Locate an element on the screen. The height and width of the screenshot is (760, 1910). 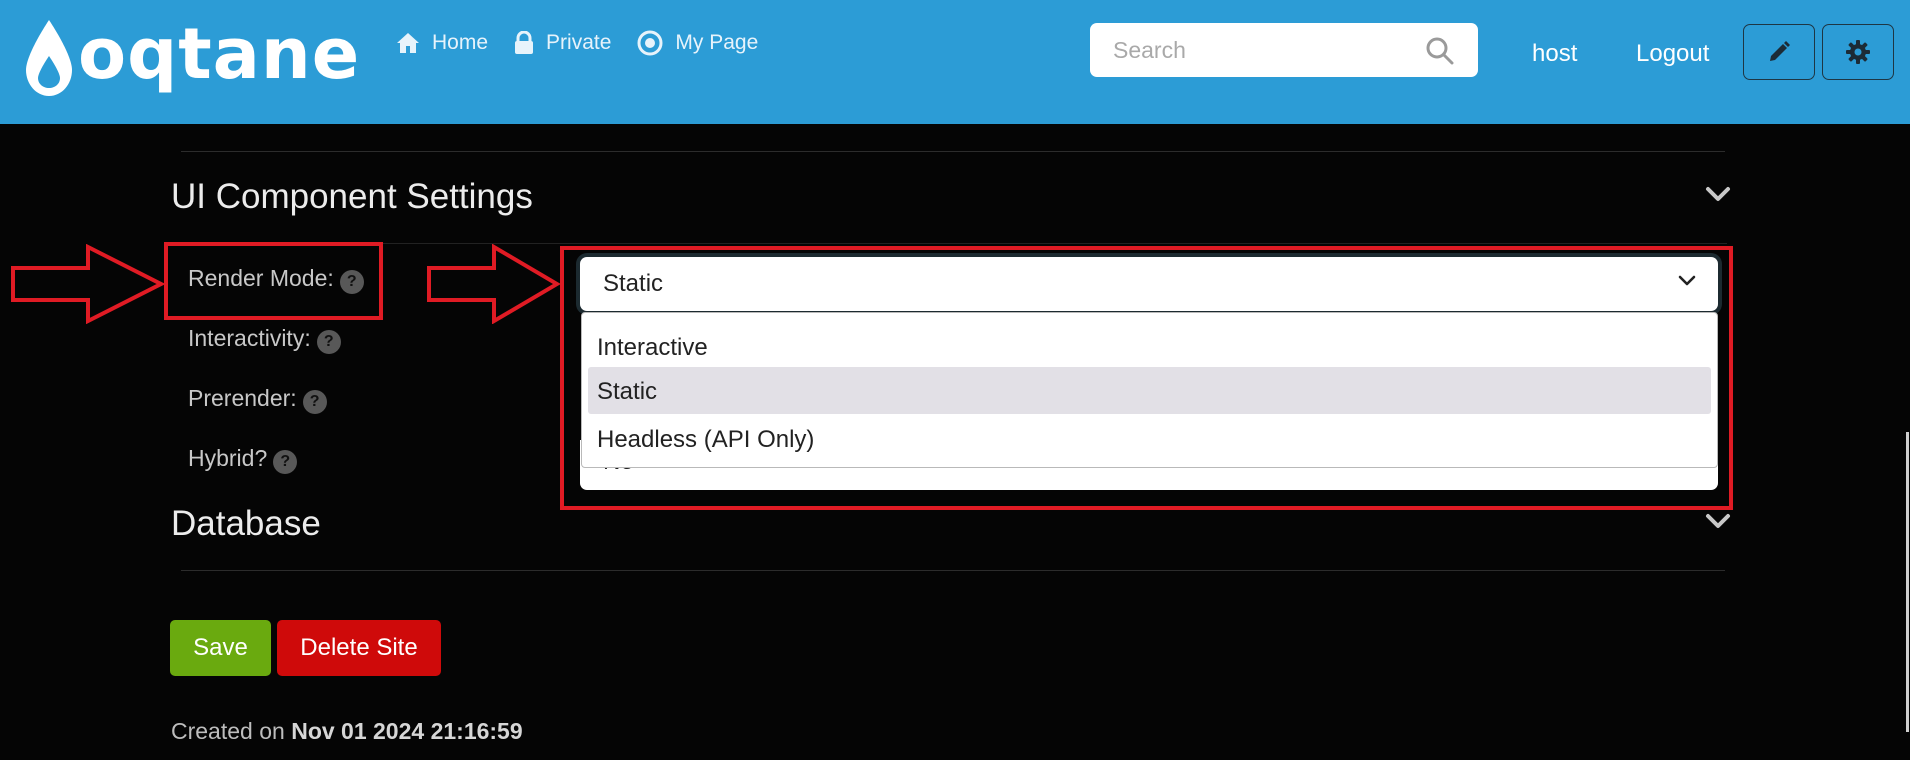
gear-icon is located at coordinates (1858, 52).